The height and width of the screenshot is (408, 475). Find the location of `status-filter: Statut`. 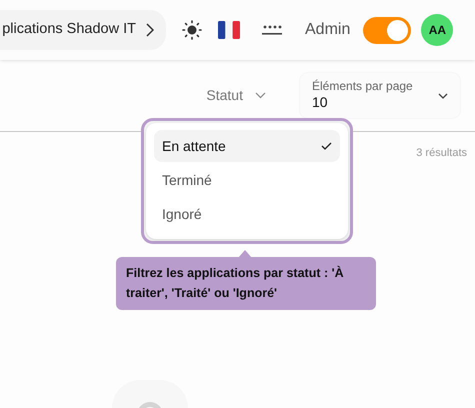

status-filter: Statut is located at coordinates (236, 95).